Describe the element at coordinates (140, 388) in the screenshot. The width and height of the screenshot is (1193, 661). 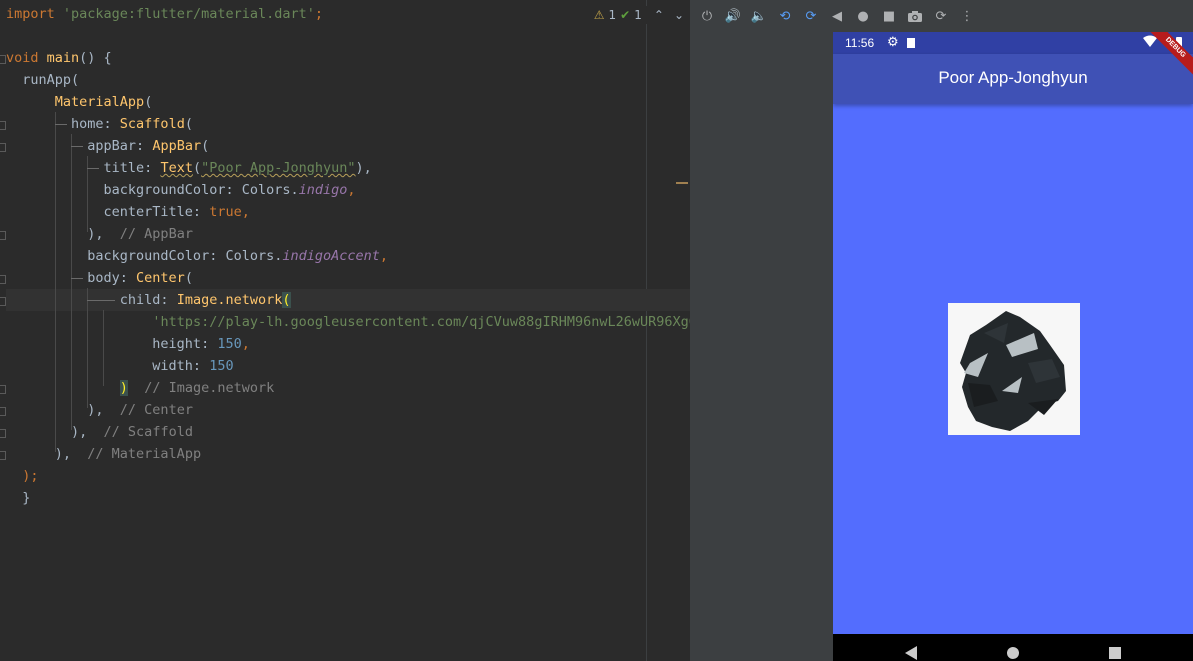
I see `code-line: ) // Image.network` at that location.